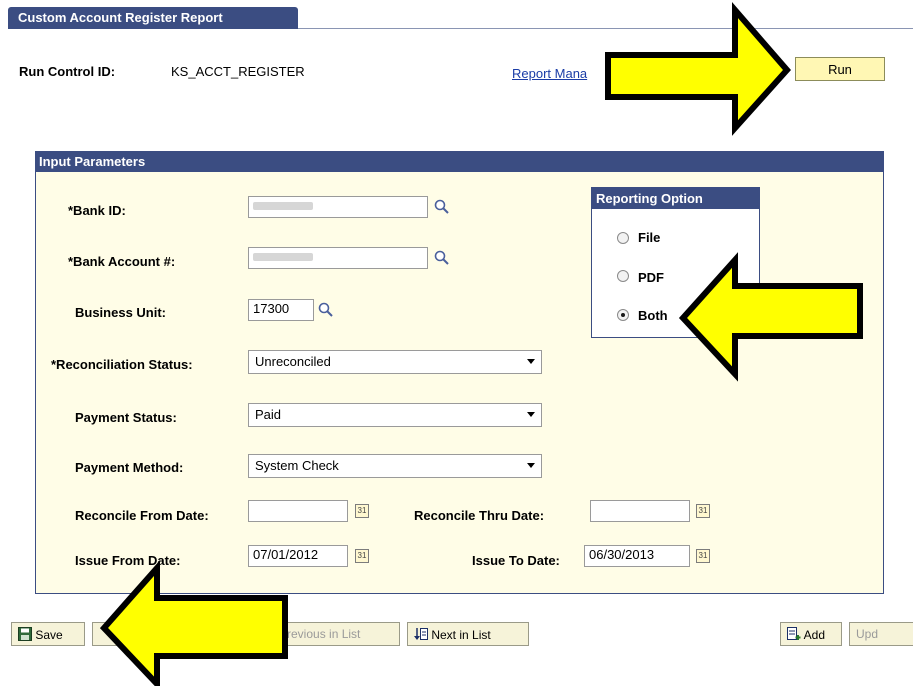  Describe the element at coordinates (193, 623) in the screenshot. I see `annotation-arrow-save` at that location.